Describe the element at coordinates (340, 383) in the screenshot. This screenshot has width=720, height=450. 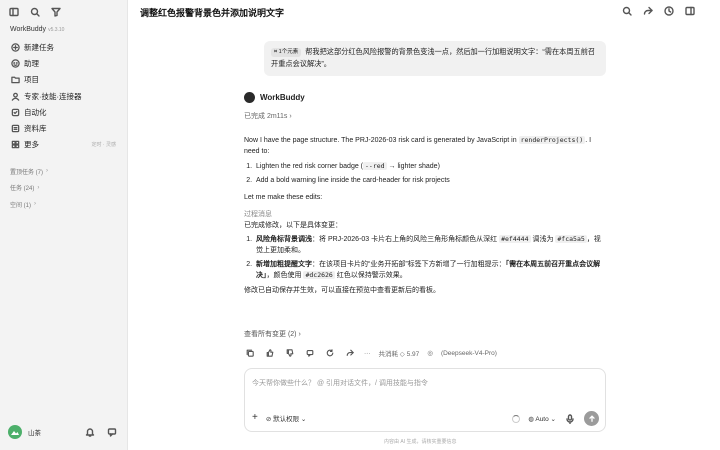
I see `composer-input: 今天帮你做些什么？ @ 引用对话文件，/ 调用技能与指令` at that location.